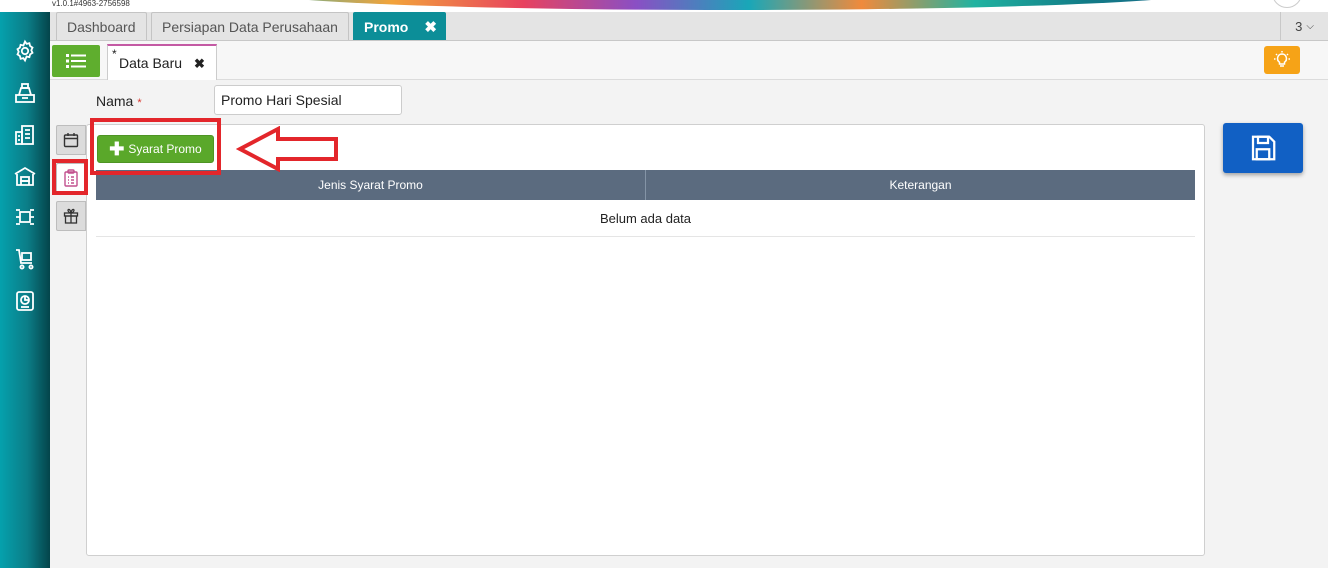 Image resolution: width=1328 pixels, height=568 pixels. Describe the element at coordinates (1304, 26) in the screenshot. I see `tab-overflow-menu: 3 ⌵` at that location.